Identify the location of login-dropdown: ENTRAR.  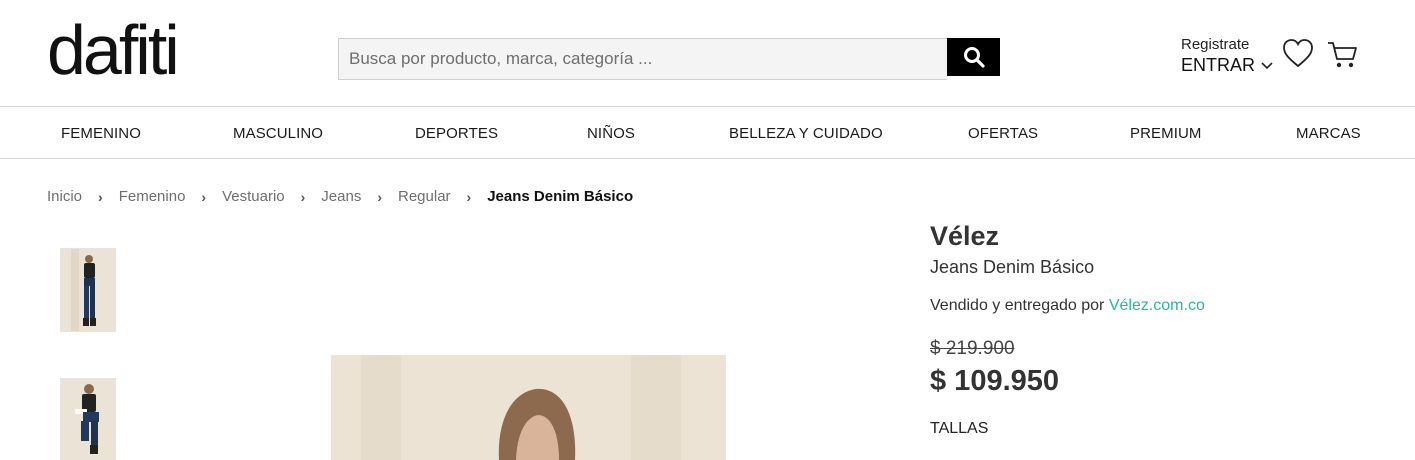
(1227, 65).